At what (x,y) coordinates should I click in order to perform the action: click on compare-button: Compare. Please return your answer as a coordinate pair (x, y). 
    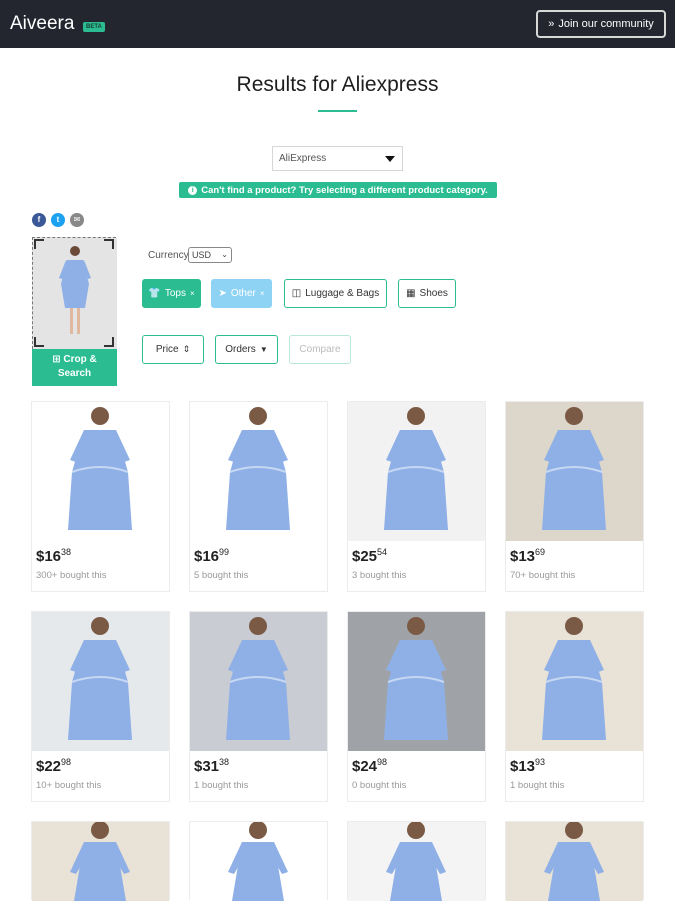
    Looking at the image, I should click on (320, 349).